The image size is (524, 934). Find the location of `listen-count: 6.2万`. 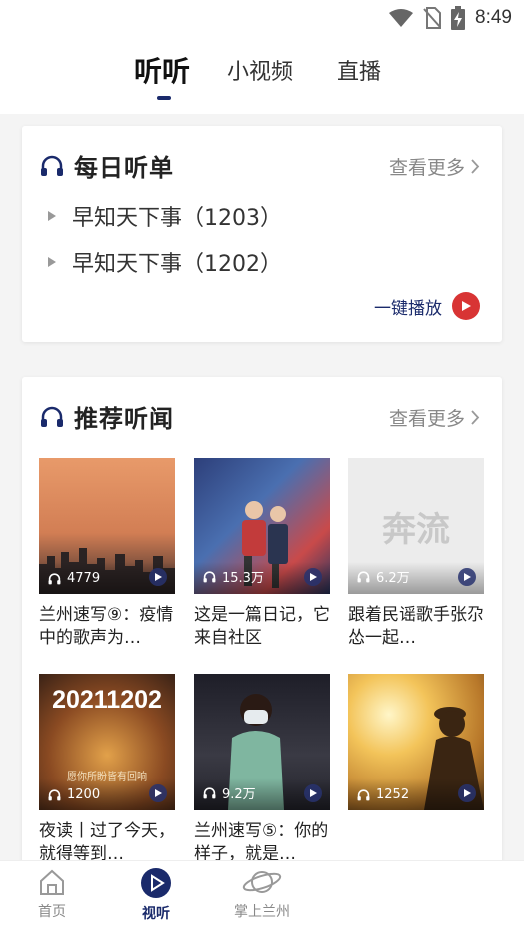

listen-count: 6.2万 is located at coordinates (383, 576).